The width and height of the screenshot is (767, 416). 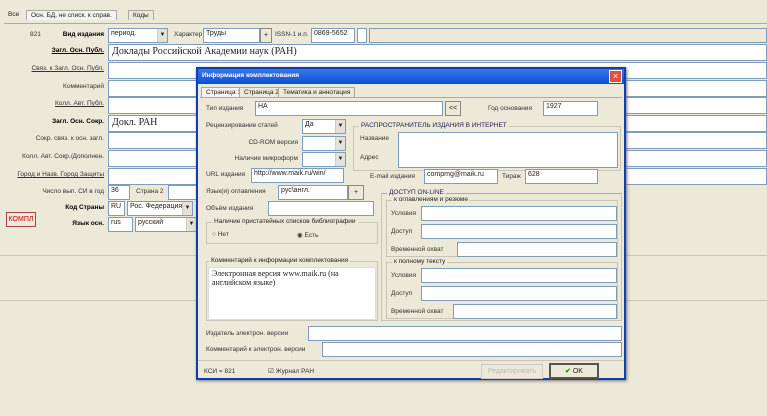 What do you see at coordinates (273, 142) in the screenshot?
I see `cdrom-label: CD-ROM версия` at bounding box center [273, 142].